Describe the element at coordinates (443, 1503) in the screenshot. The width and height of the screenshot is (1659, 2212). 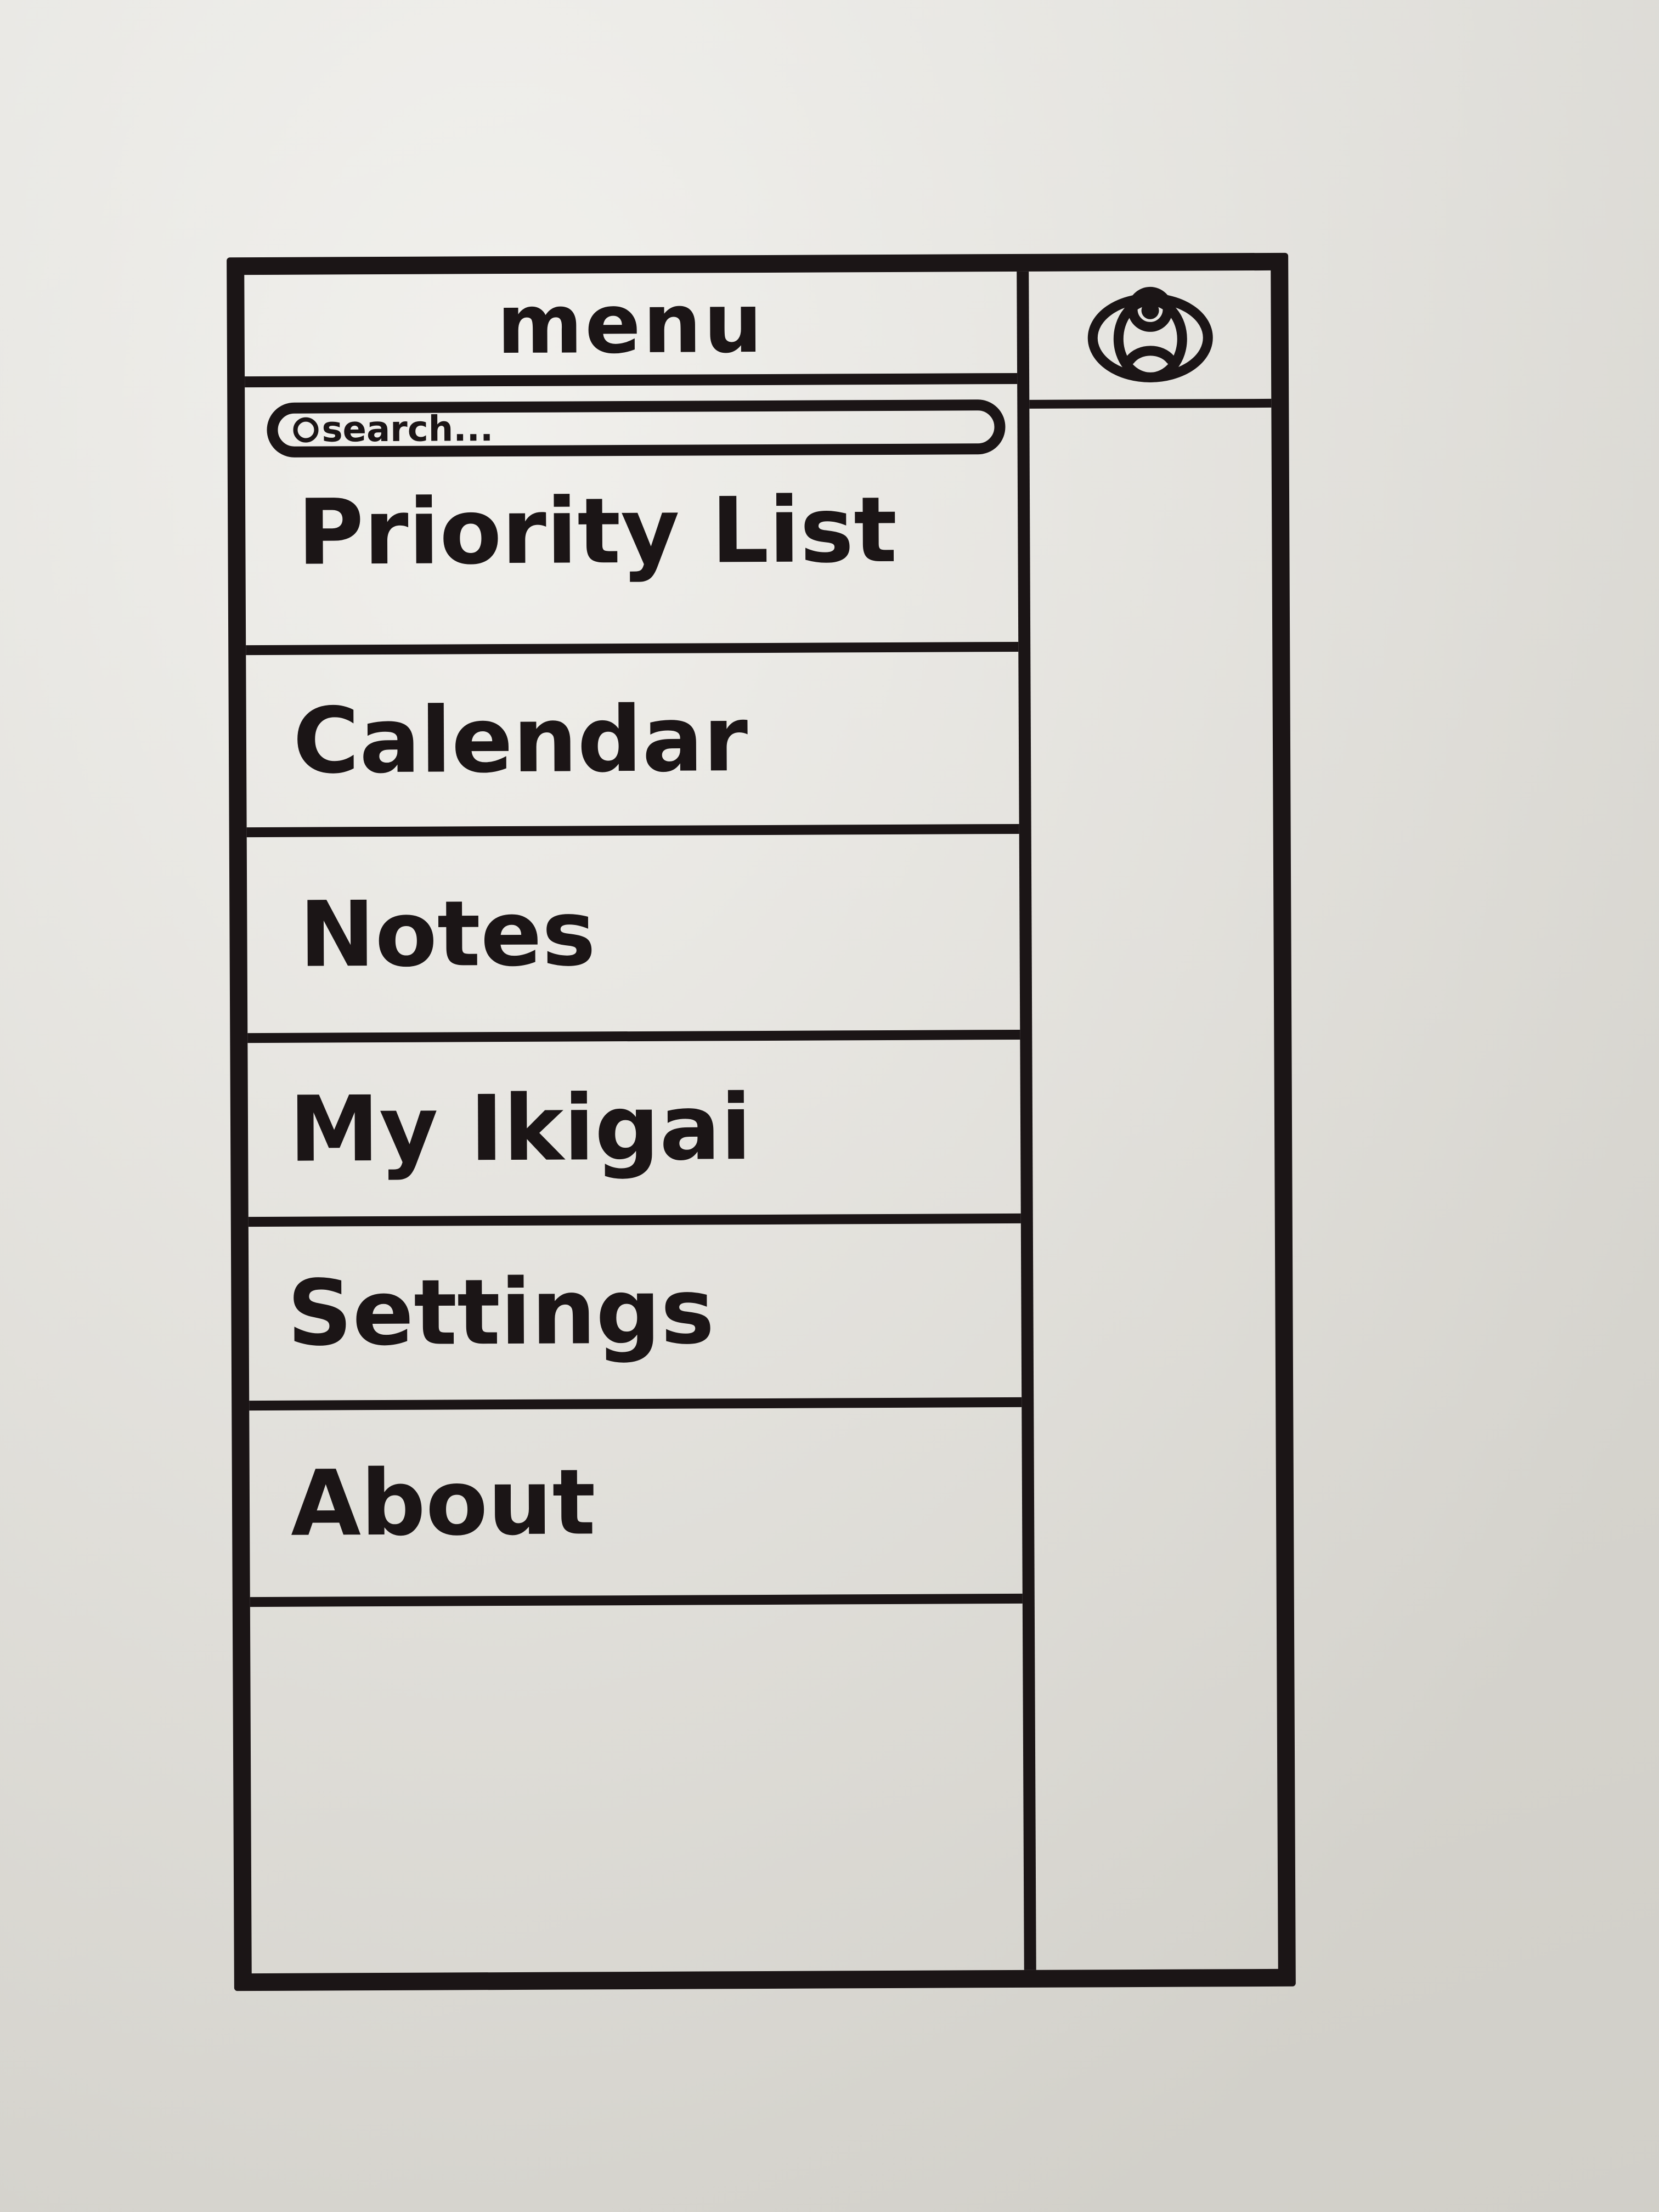
I see `menu-item-label: About` at that location.